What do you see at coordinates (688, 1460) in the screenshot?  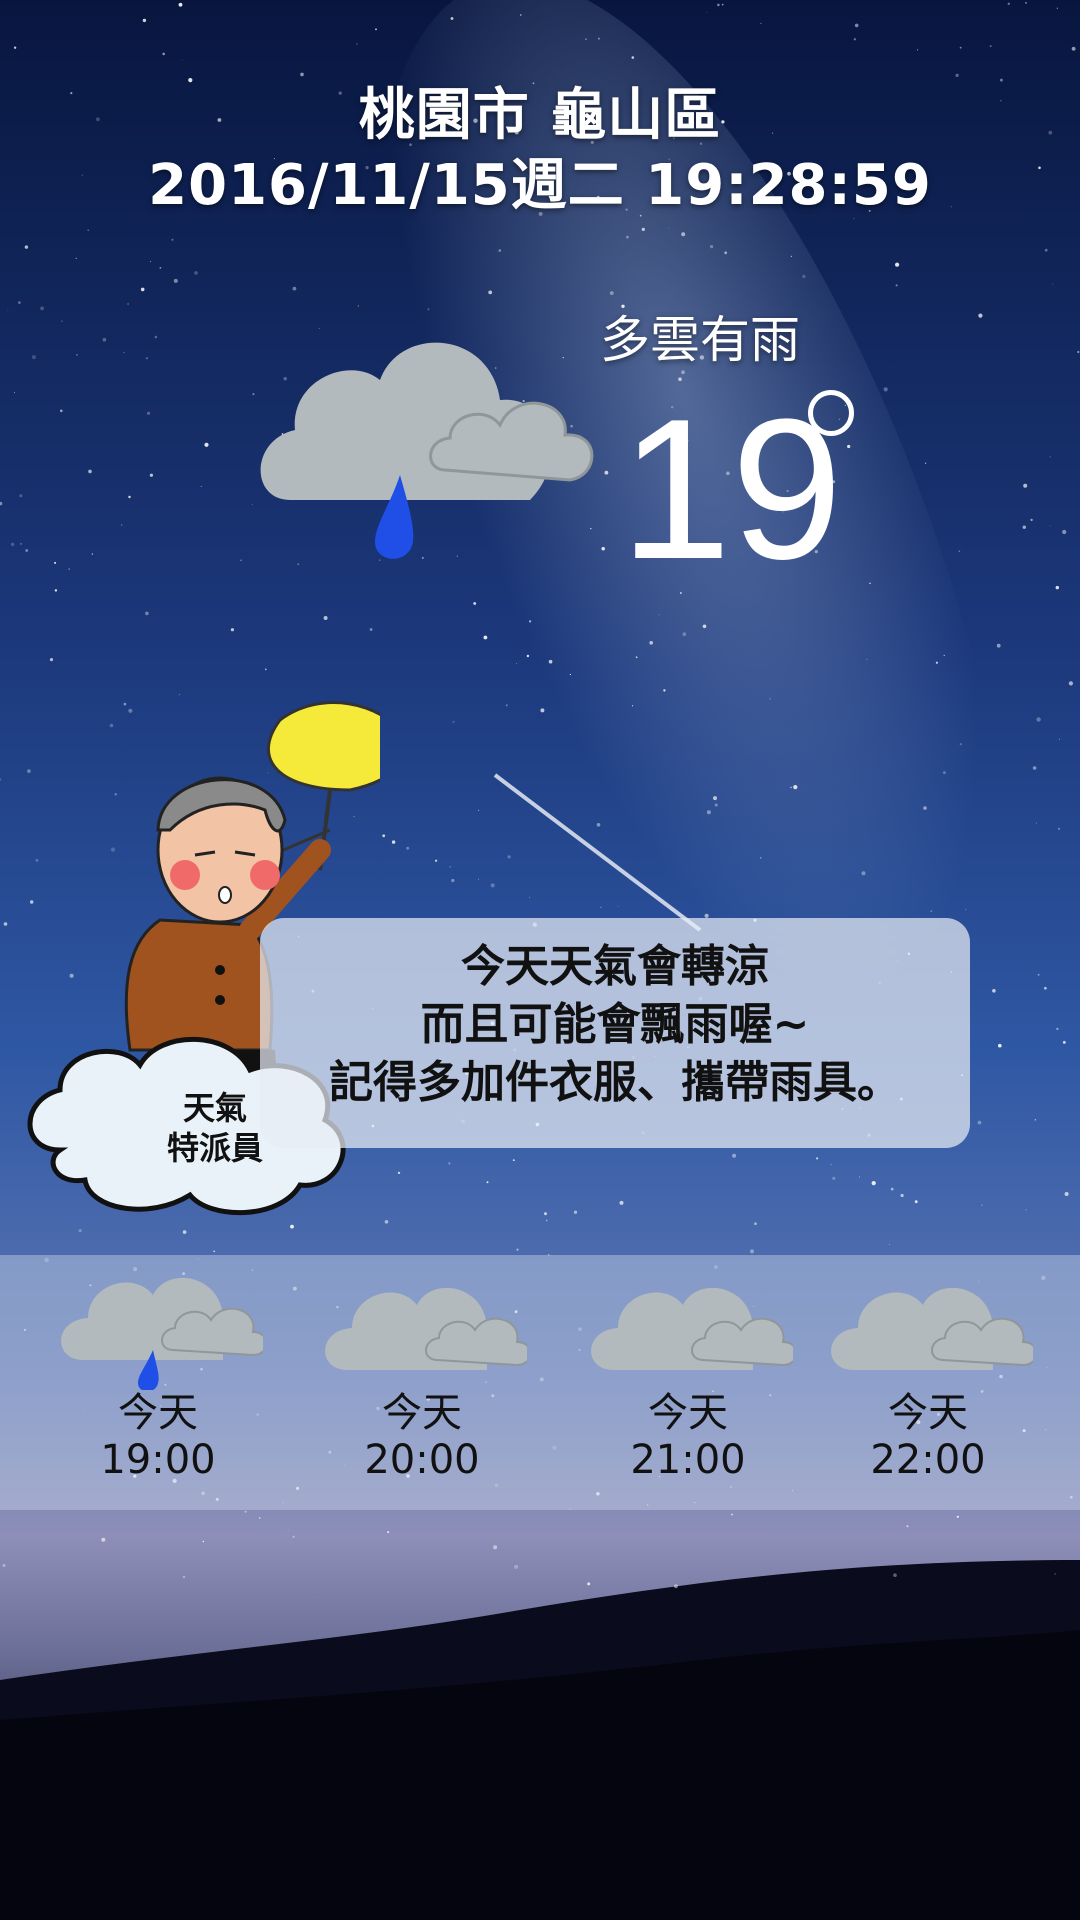 I see `forecast-time: 21:00` at bounding box center [688, 1460].